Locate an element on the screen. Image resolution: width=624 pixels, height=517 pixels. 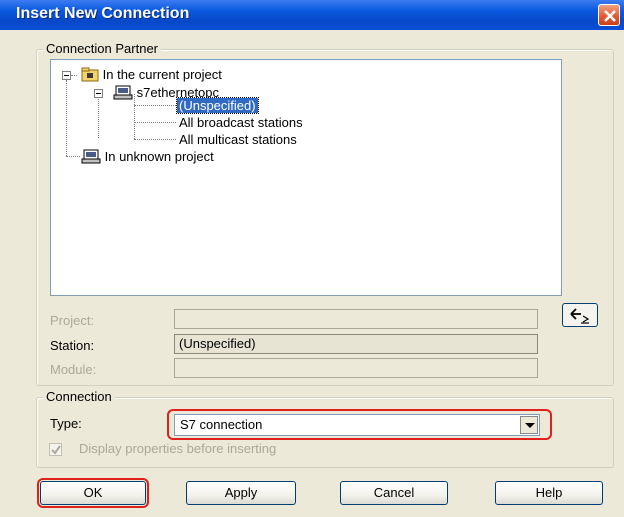
close-button is located at coordinates (609, 15).